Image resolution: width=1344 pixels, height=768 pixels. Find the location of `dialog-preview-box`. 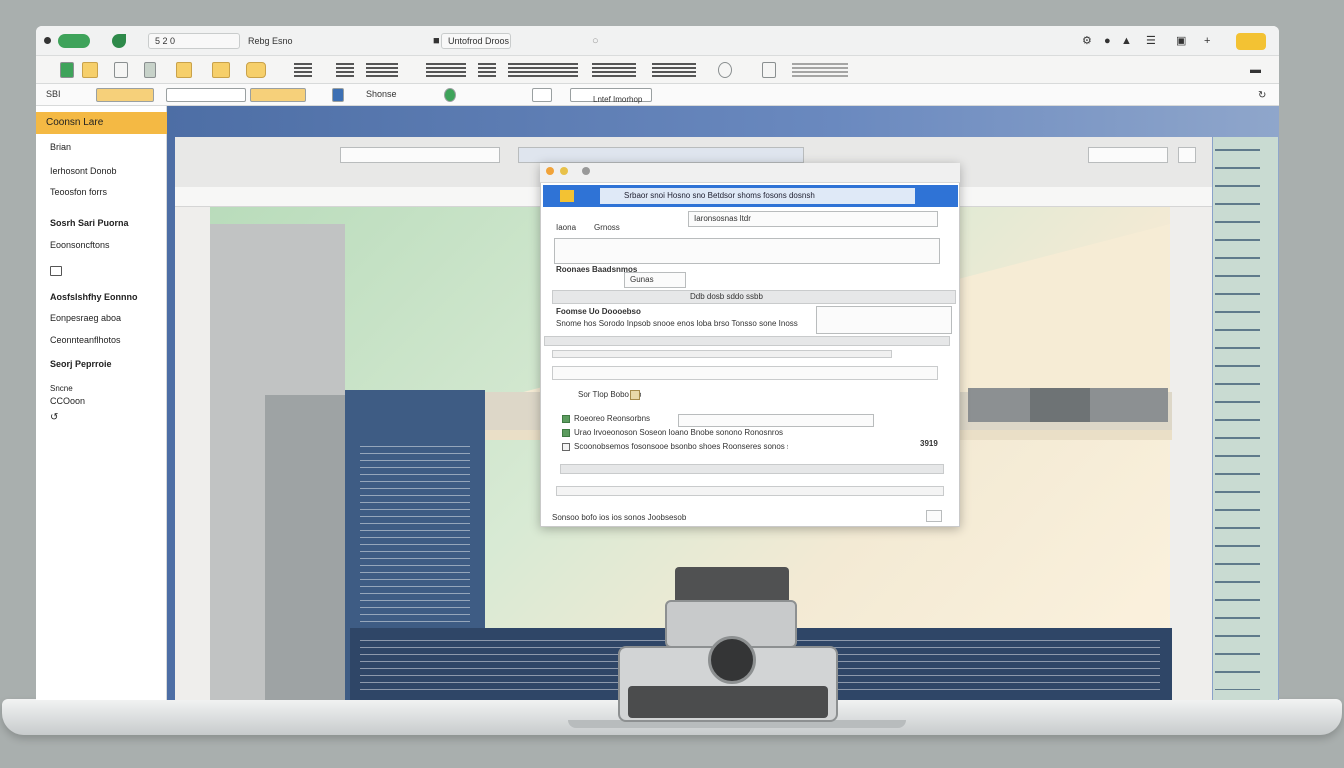

dialog-preview-box is located at coordinates (884, 320).